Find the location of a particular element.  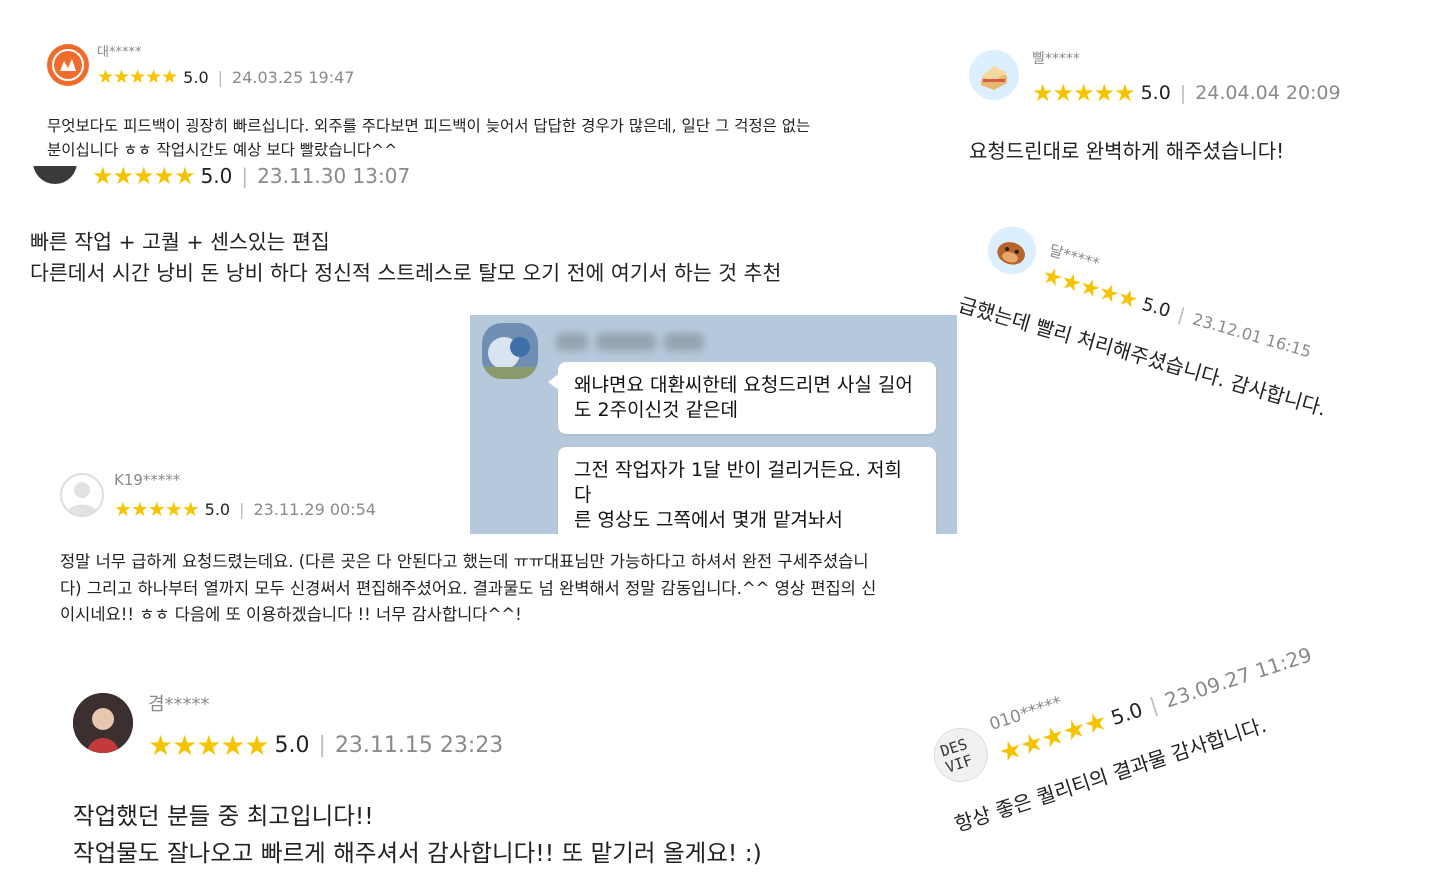

review-meta: ★★★★★ 5.0 | 23.11.29 00:54 is located at coordinates (245, 509).